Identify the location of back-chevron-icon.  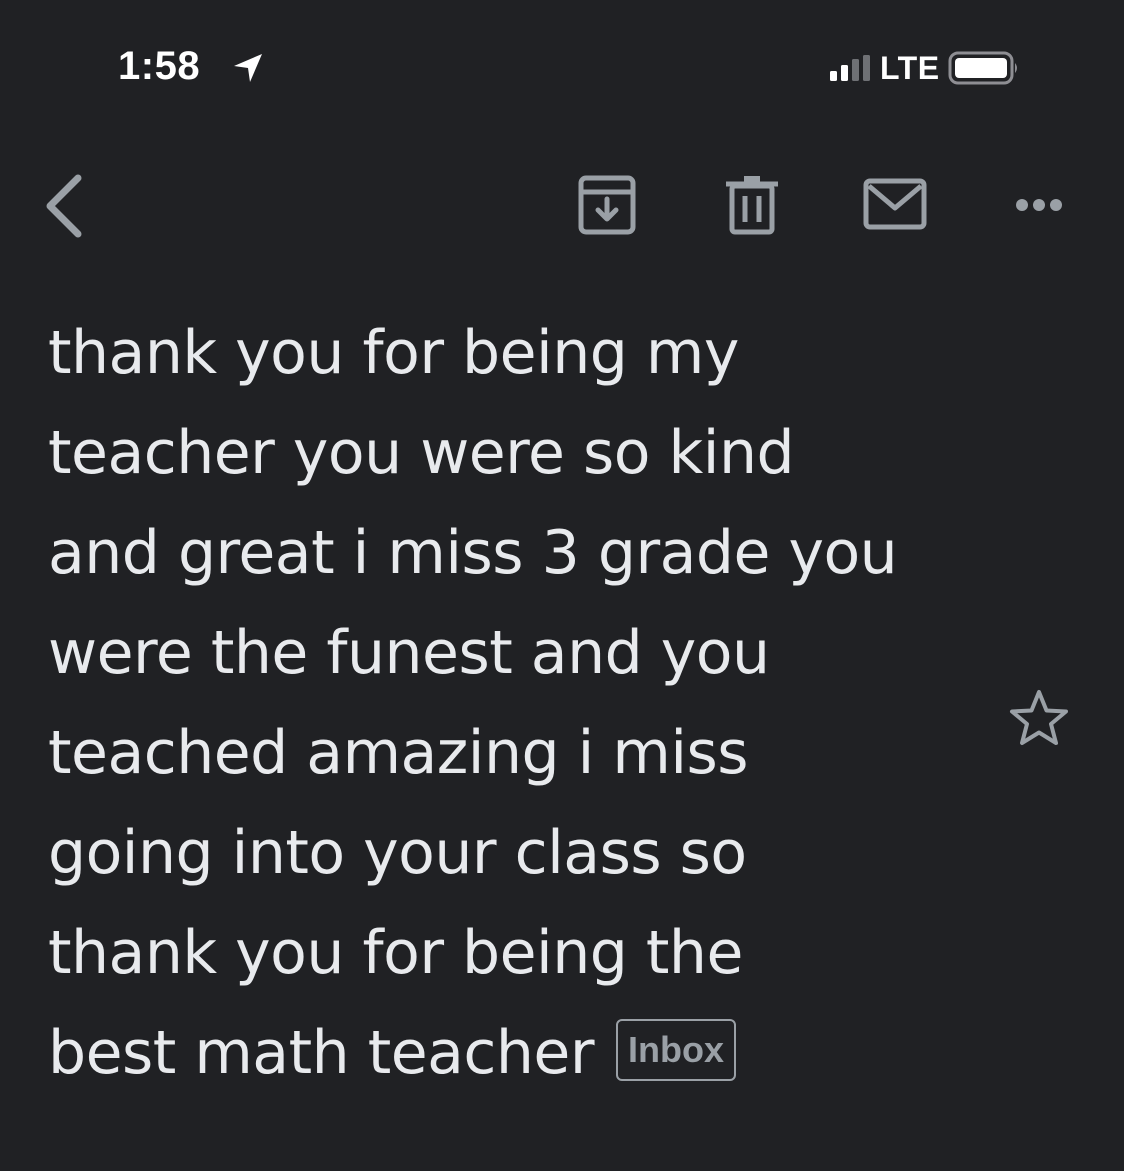
(64, 206).